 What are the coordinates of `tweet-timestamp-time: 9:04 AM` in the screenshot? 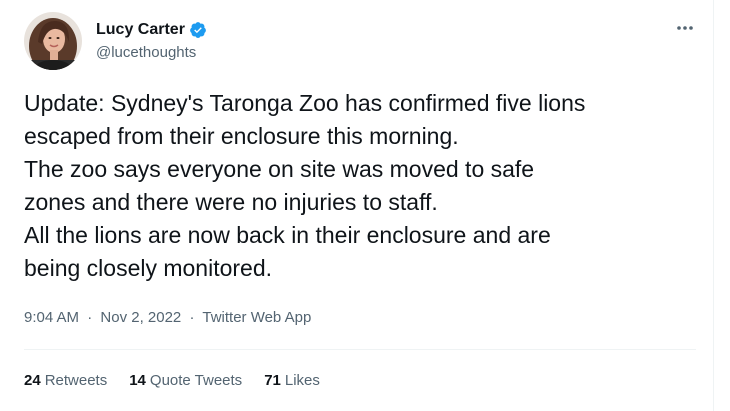 It's located at (51, 317).